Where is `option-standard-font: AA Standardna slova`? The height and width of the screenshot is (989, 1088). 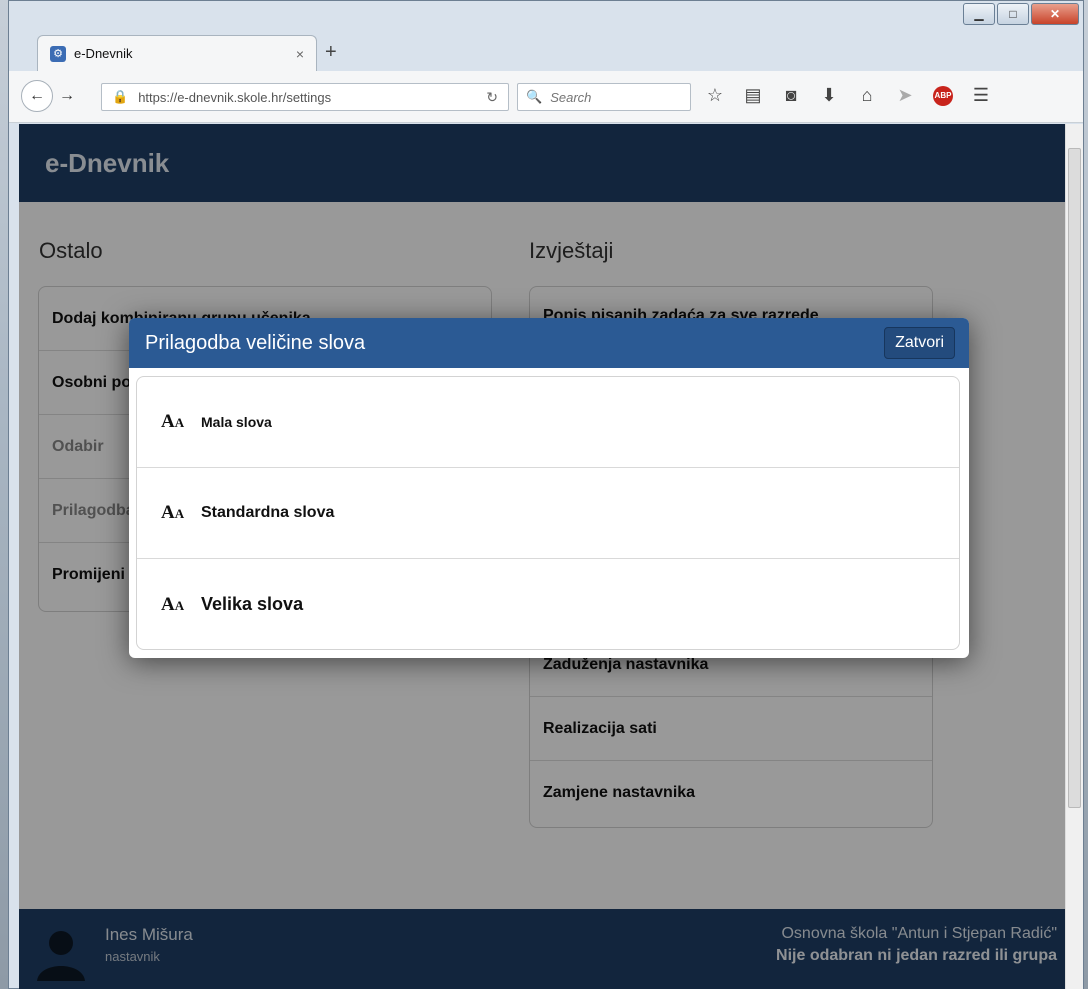 option-standard-font: AA Standardna slova is located at coordinates (548, 513).